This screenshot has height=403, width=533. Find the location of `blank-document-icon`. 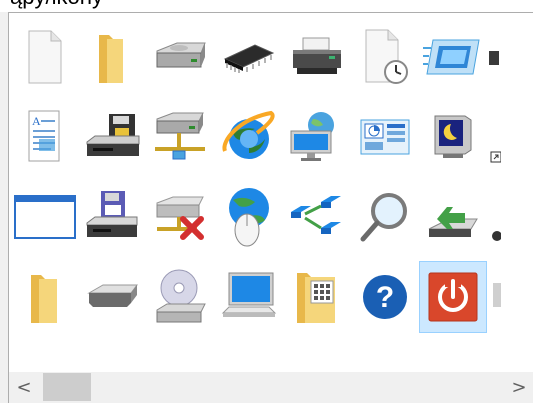

blank-document-icon is located at coordinates (45, 57).